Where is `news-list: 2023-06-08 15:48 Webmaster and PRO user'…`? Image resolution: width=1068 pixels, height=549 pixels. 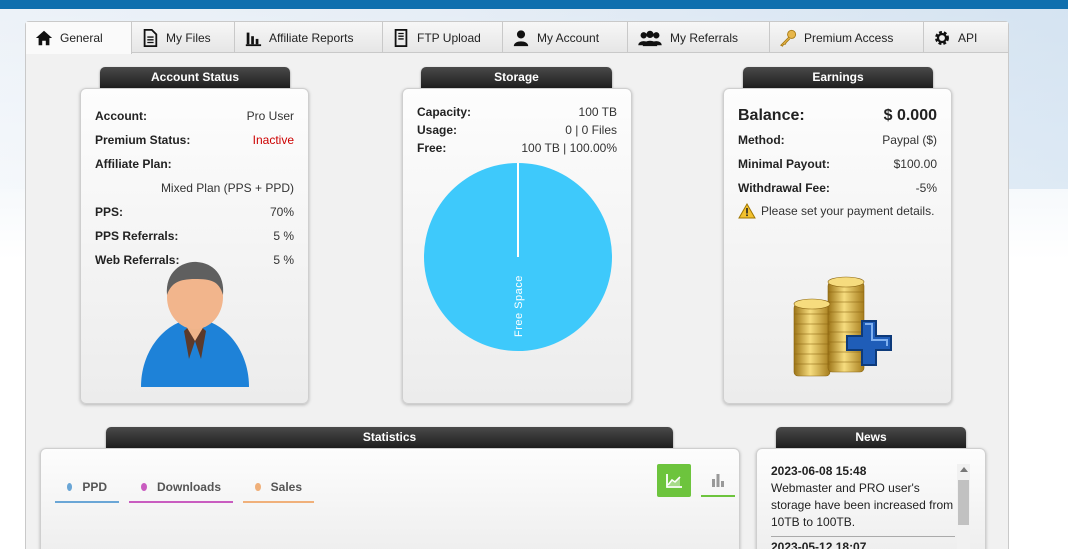 news-list: 2023-06-08 15:48 Webmaster and PRO user'… is located at coordinates (863, 506).